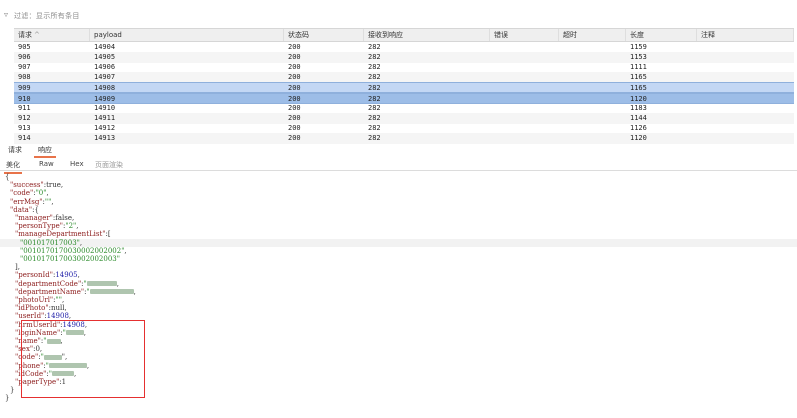 This screenshot has height=418, width=797. Describe the element at coordinates (745, 35) in the screenshot. I see `column-header-comment: 注释` at that location.